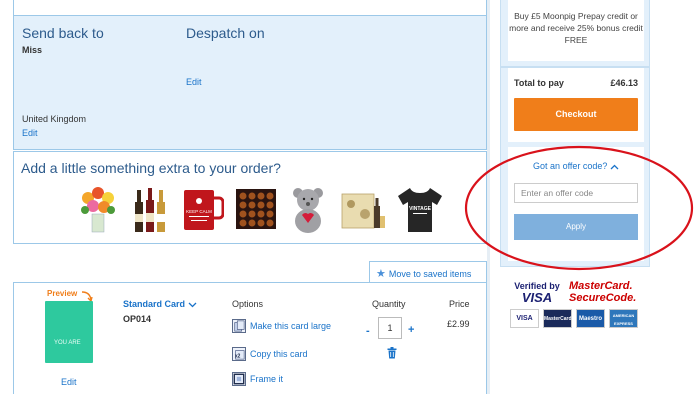  I want to click on frame-it-option: Frame it, so click(257, 379).